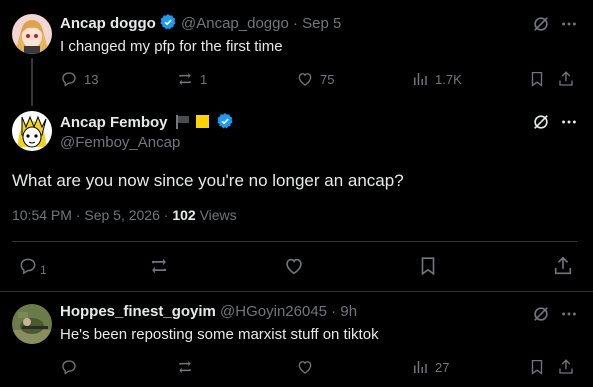  I want to click on parent-handle: @Ancap_doggo, so click(235, 23).